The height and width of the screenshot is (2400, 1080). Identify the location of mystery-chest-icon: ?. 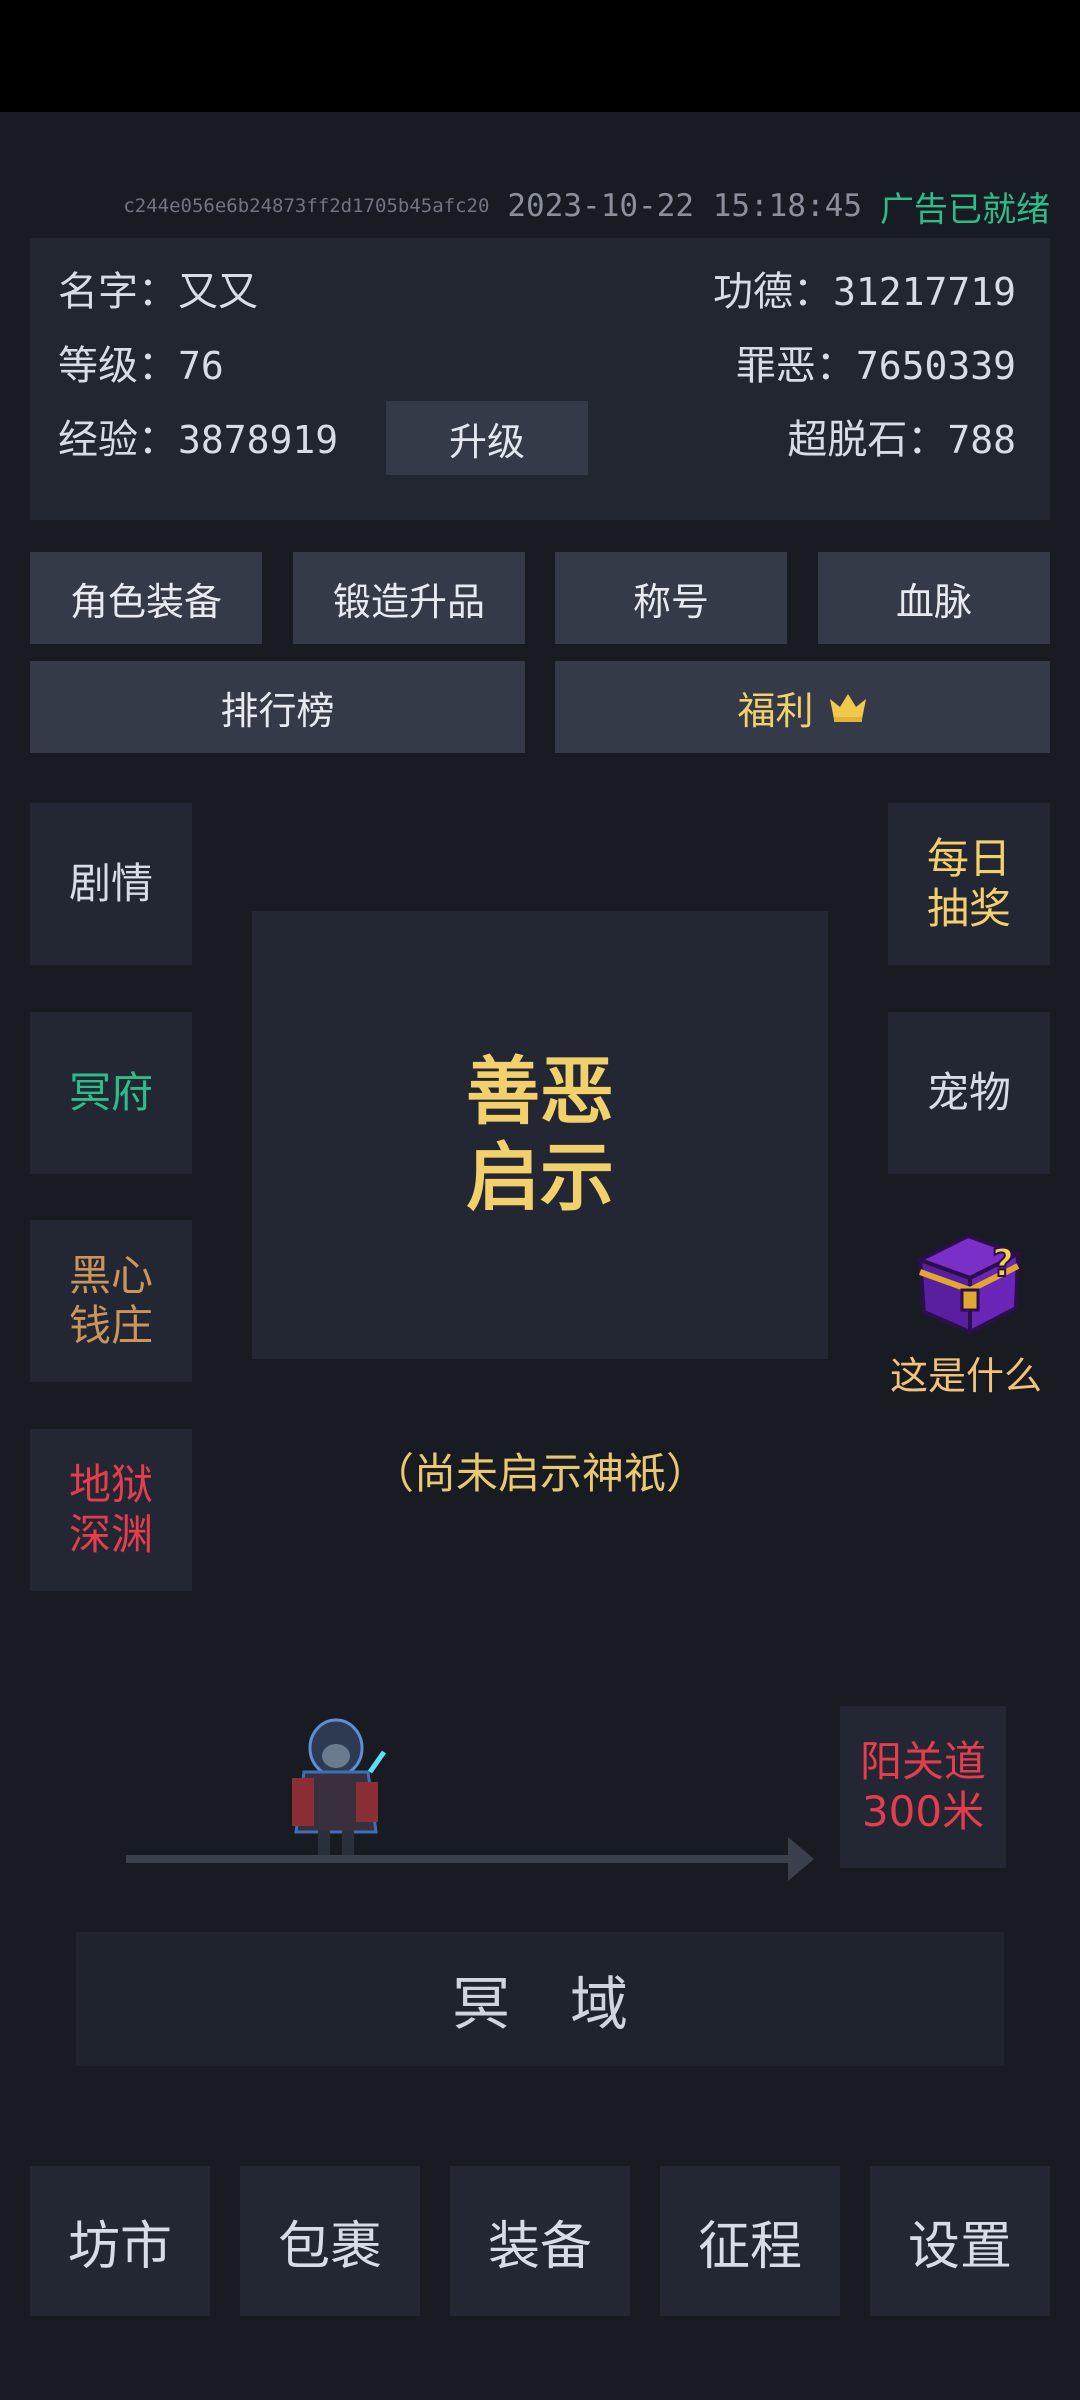
(968, 1279).